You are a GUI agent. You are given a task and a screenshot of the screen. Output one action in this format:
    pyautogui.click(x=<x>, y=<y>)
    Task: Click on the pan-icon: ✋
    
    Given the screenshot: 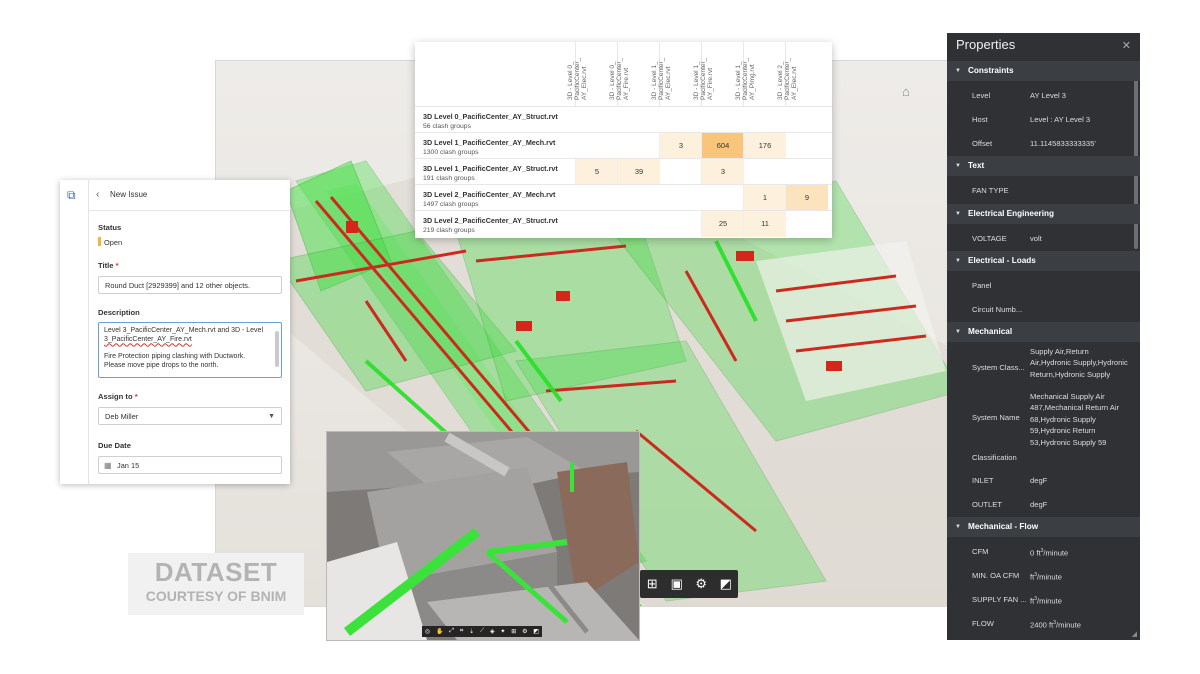 What is the action you would take?
    pyautogui.click(x=439, y=631)
    